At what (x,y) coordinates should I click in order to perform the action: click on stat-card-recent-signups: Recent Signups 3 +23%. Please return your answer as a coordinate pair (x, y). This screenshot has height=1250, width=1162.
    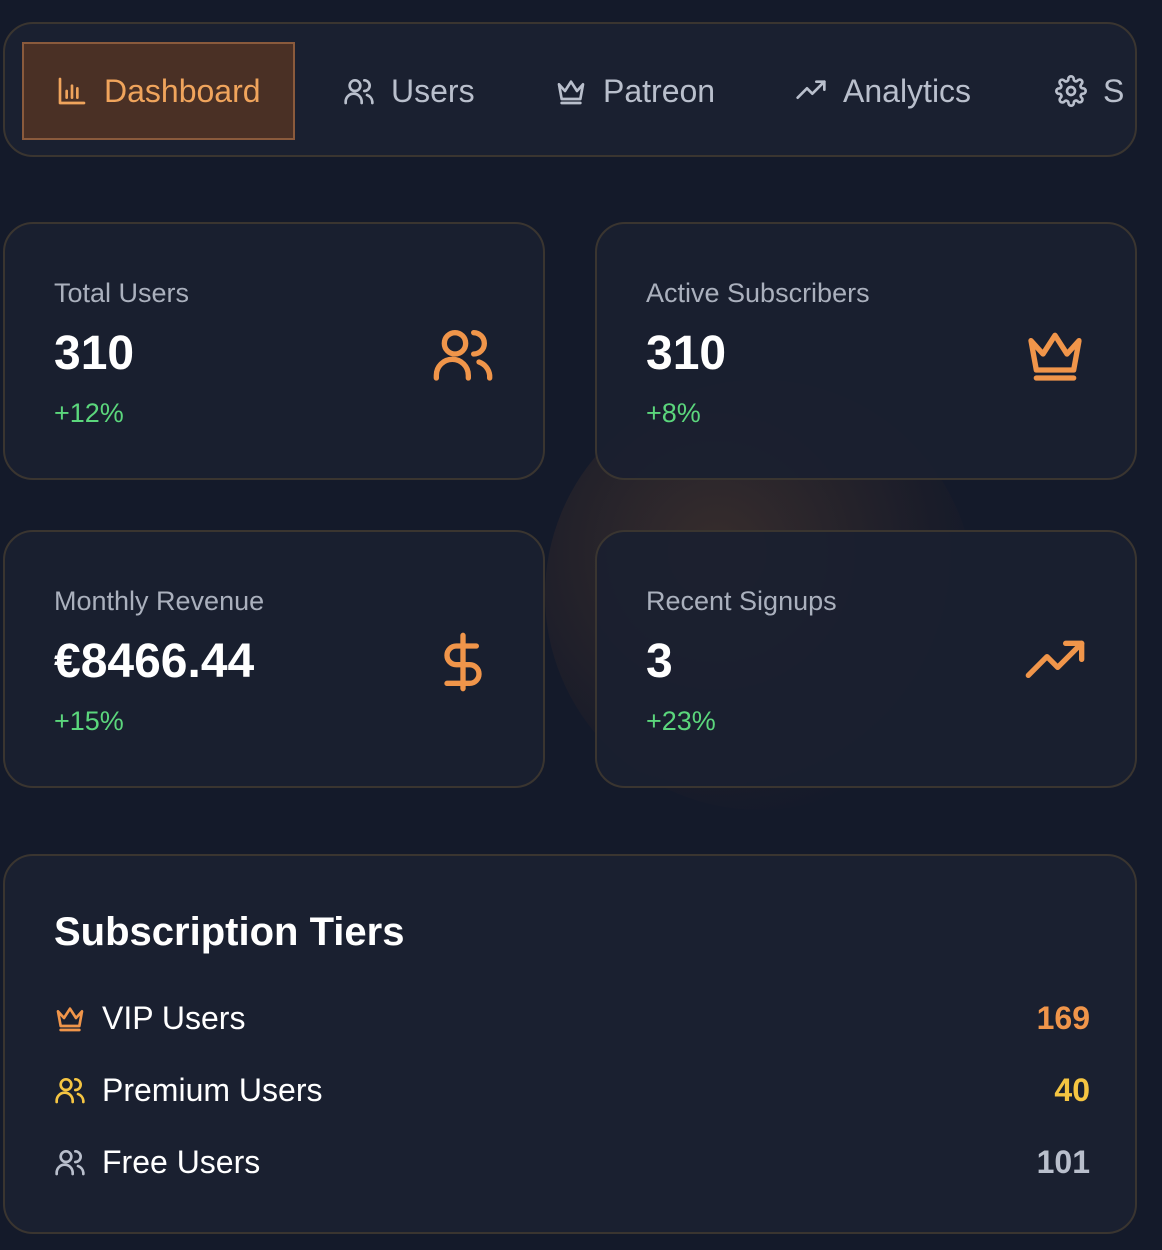
    Looking at the image, I should click on (866, 659).